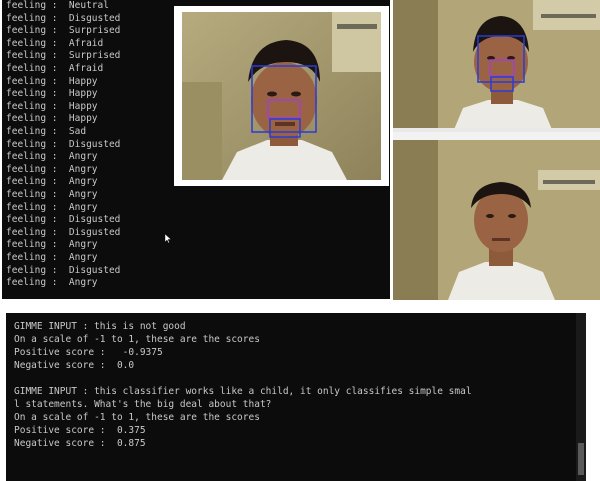 The height and width of the screenshot is (481, 600). Describe the element at coordinates (46, 131) in the screenshot. I see `console-line: feeling : Sad` at that location.